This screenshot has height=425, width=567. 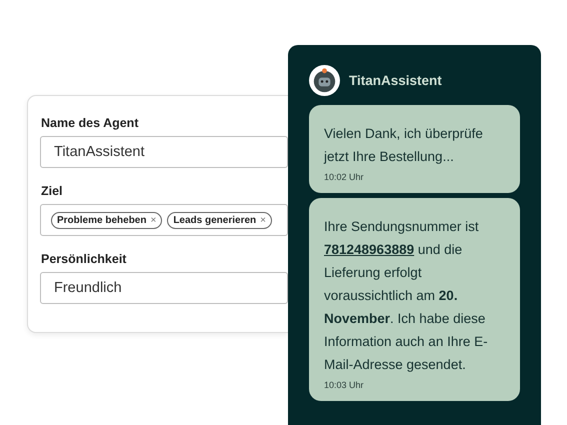 I want to click on field-label: Name des Agent, so click(x=90, y=123).